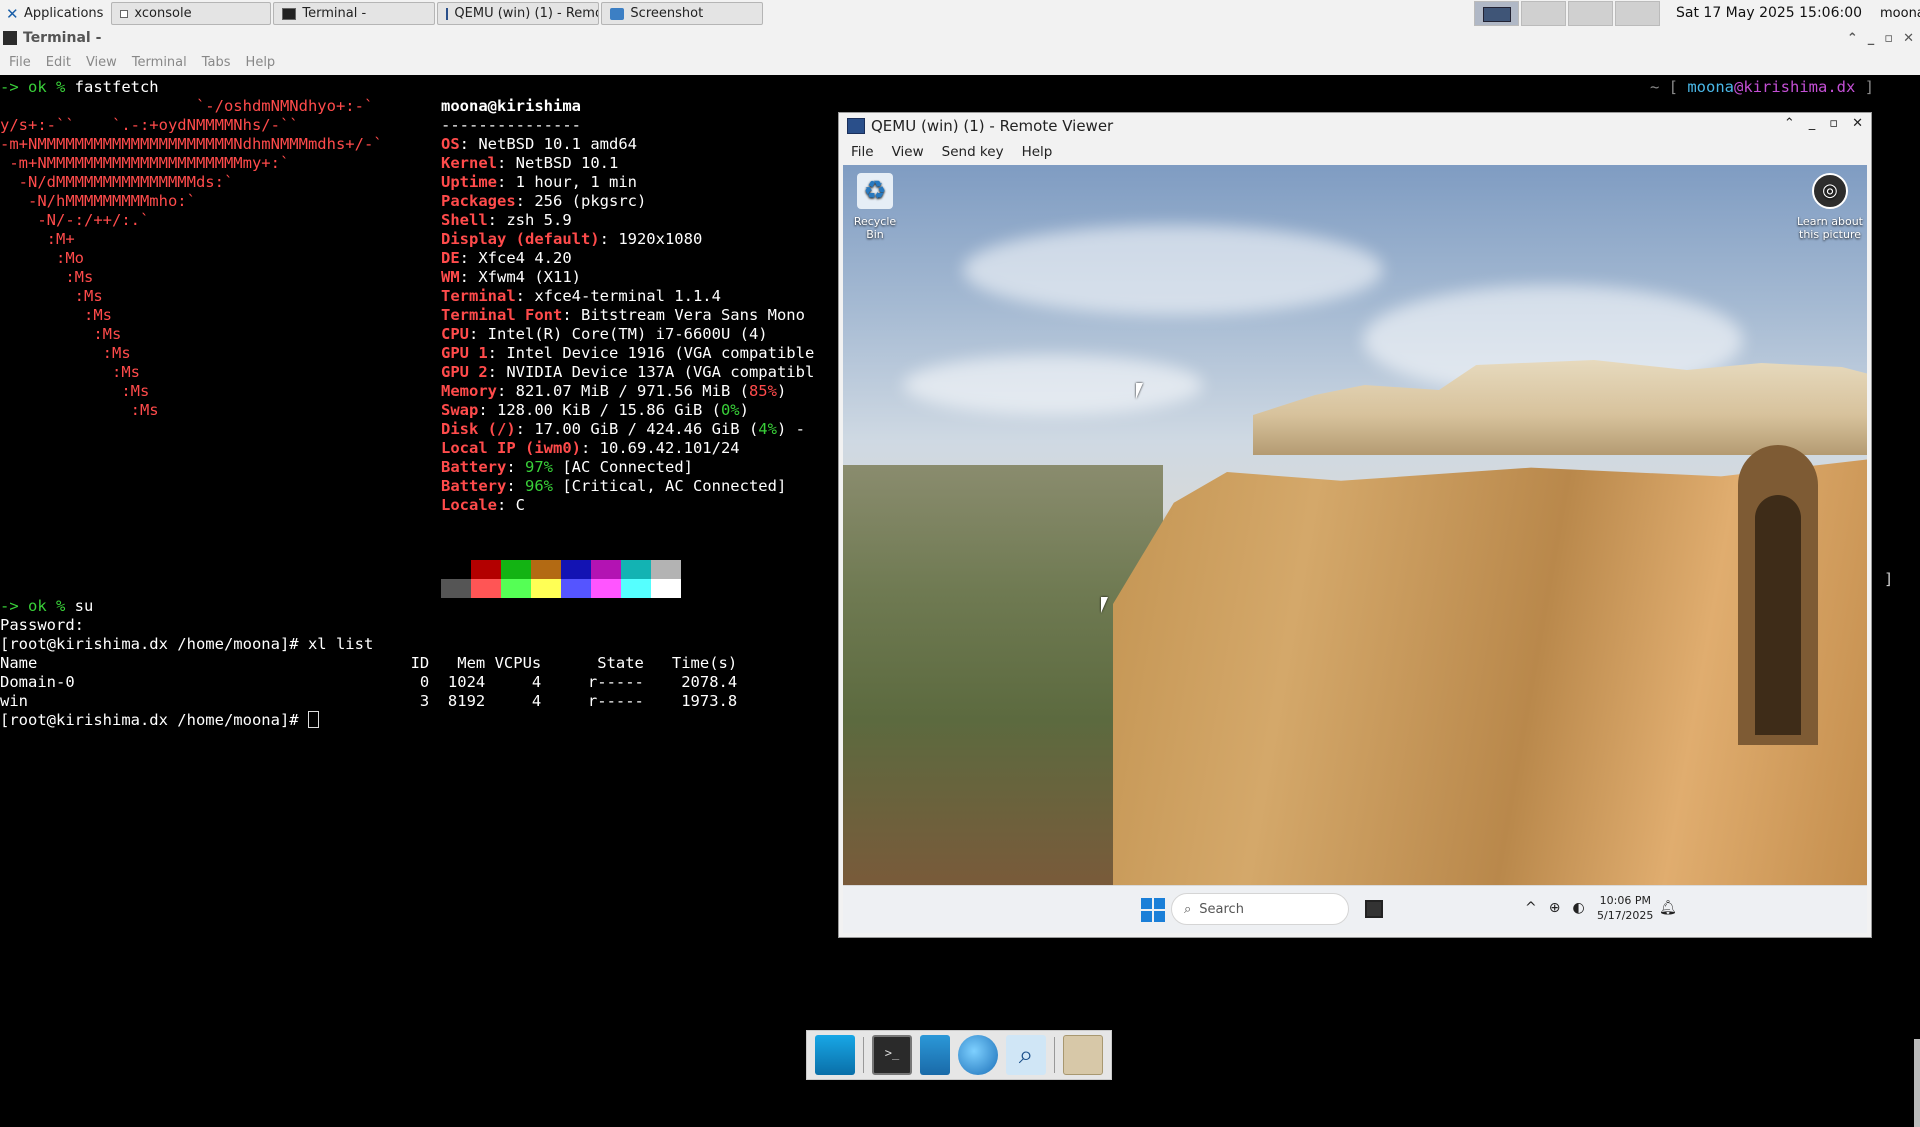  What do you see at coordinates (973, 152) in the screenshot?
I see `qemu-menu-send-key: Send key` at bounding box center [973, 152].